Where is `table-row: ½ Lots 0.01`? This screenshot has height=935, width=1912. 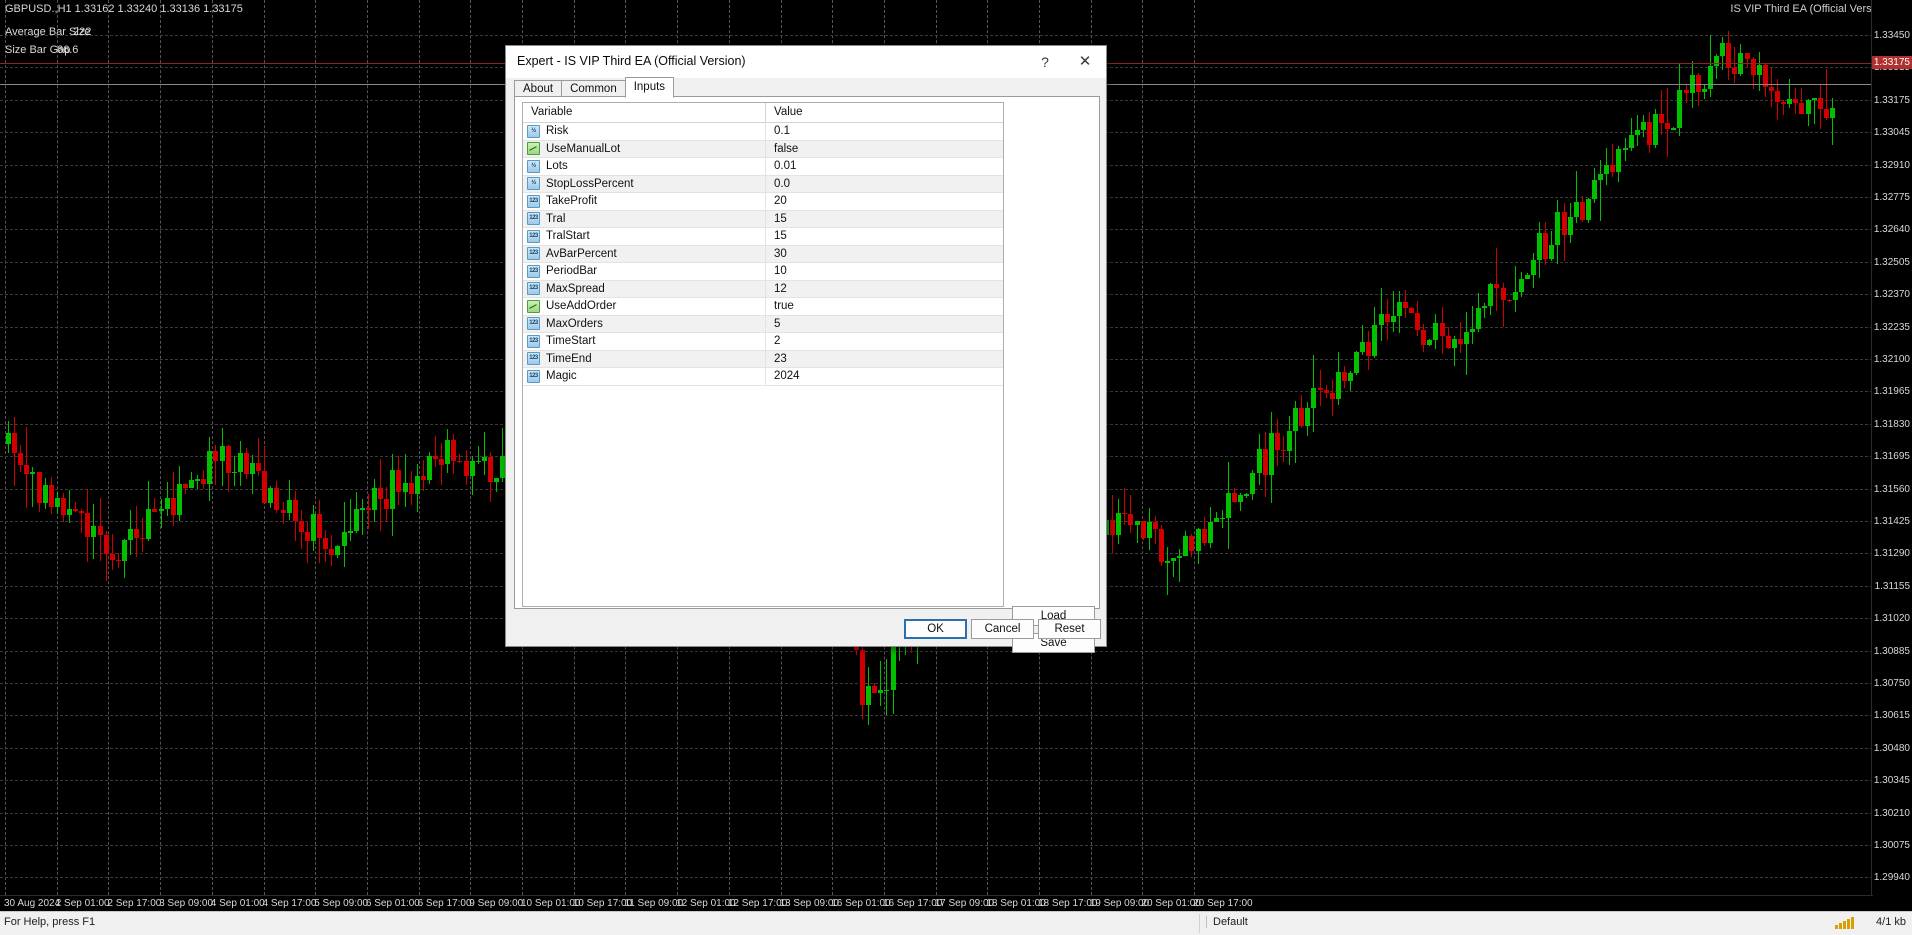 table-row: ½ Lots 0.01 is located at coordinates (763, 167).